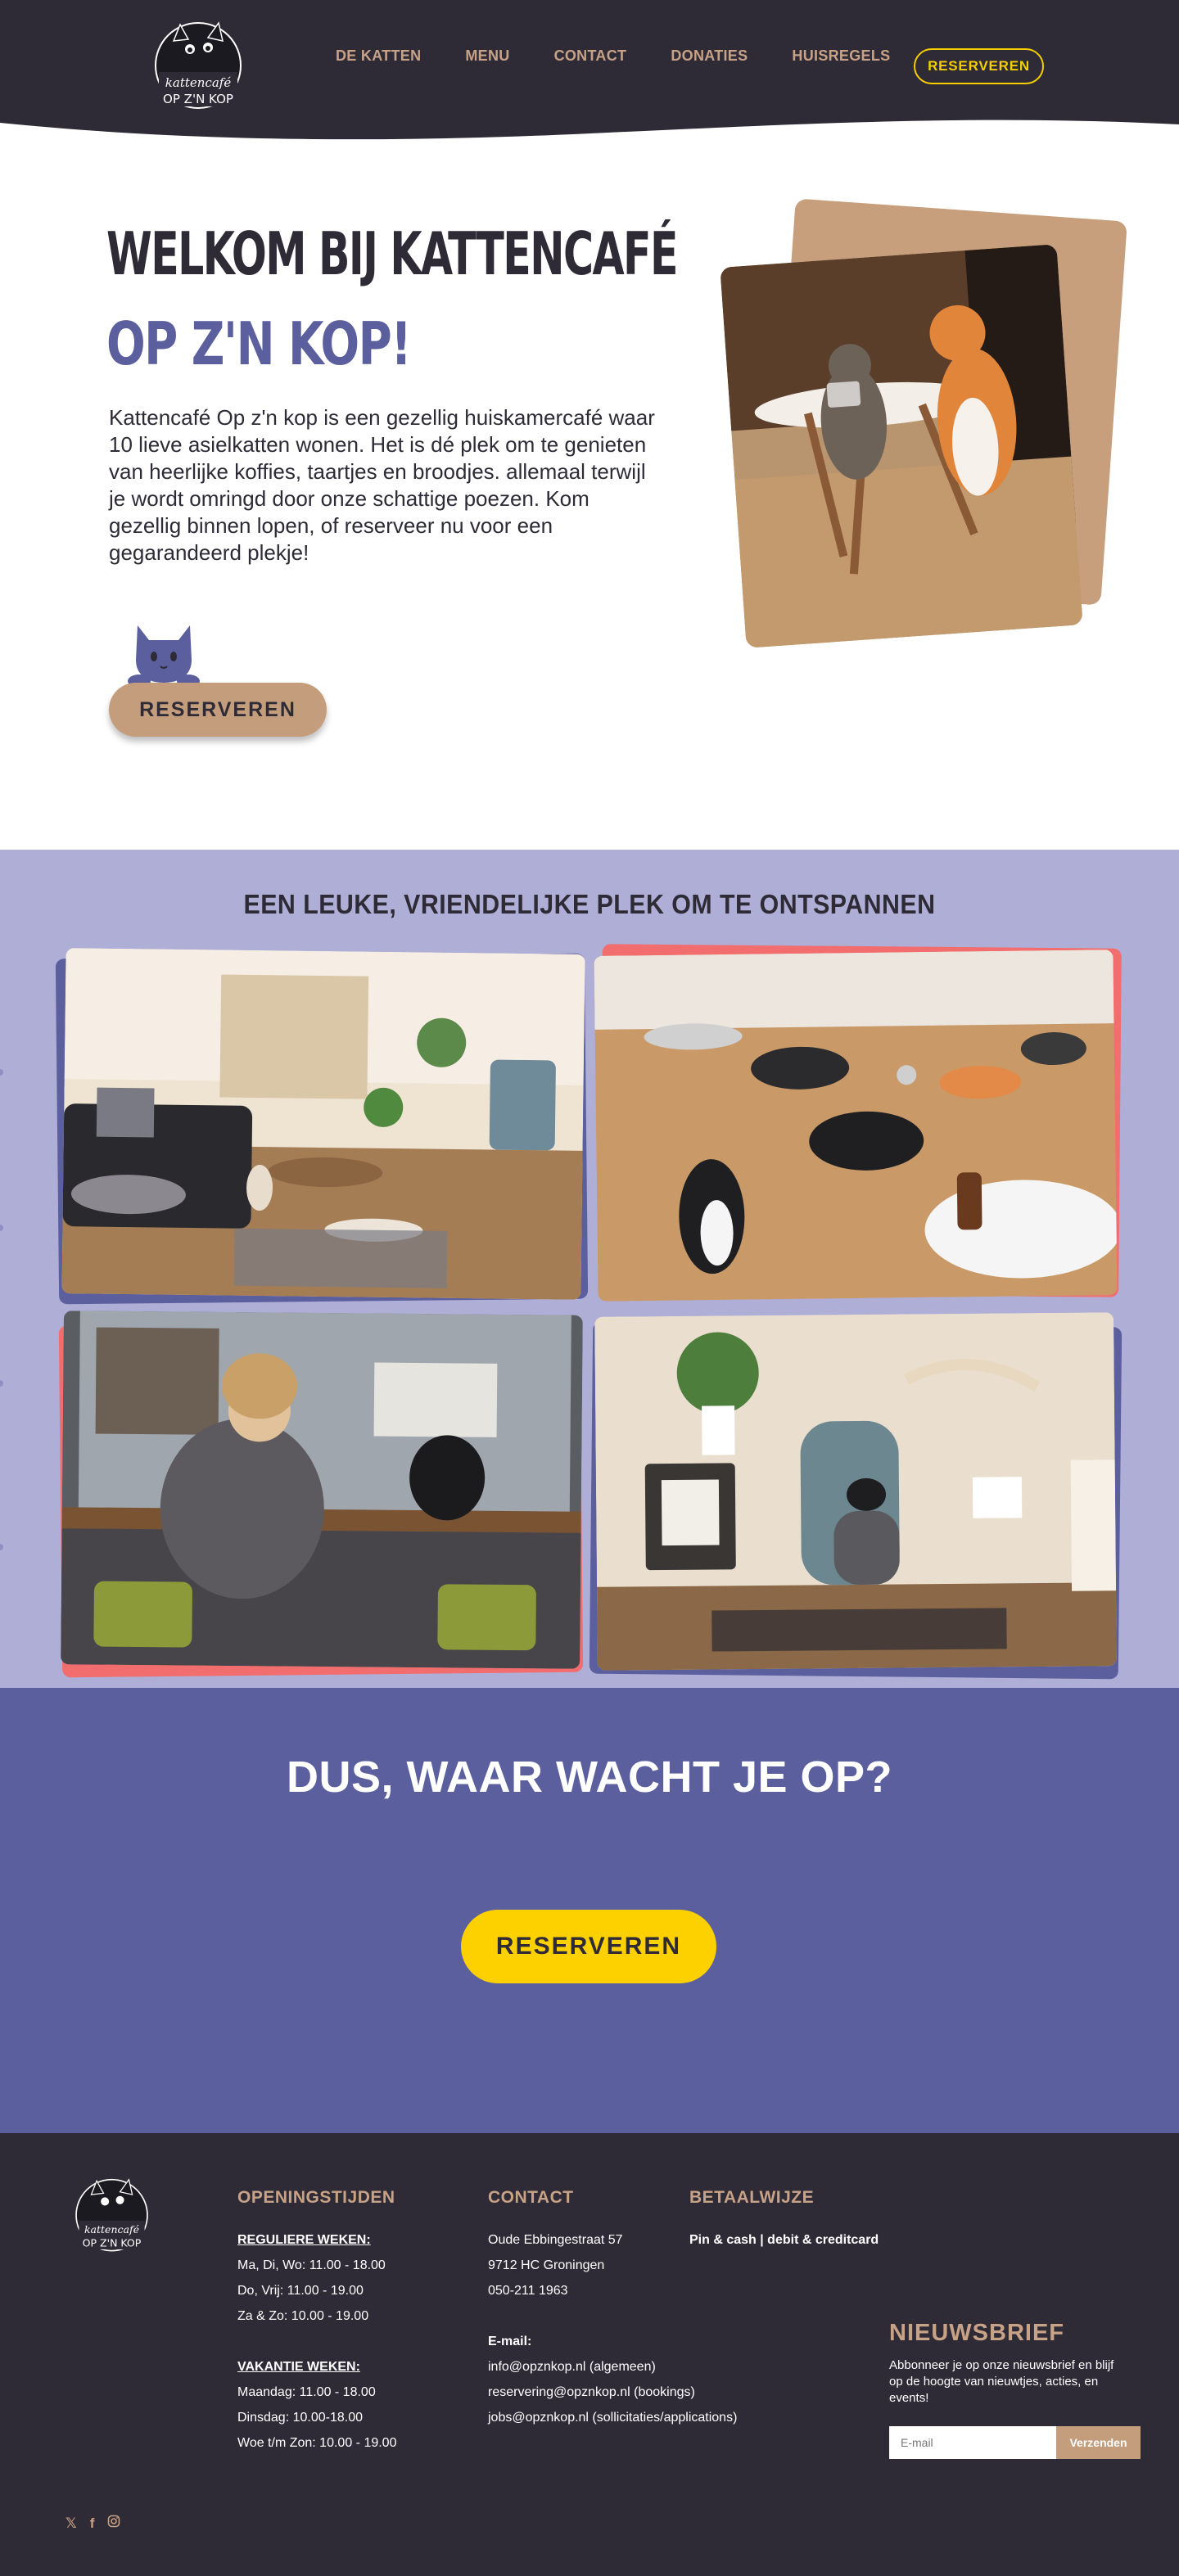 The image size is (1179, 2576). Describe the element at coordinates (972, 2442) in the screenshot. I see `newsletter-email-input` at that location.